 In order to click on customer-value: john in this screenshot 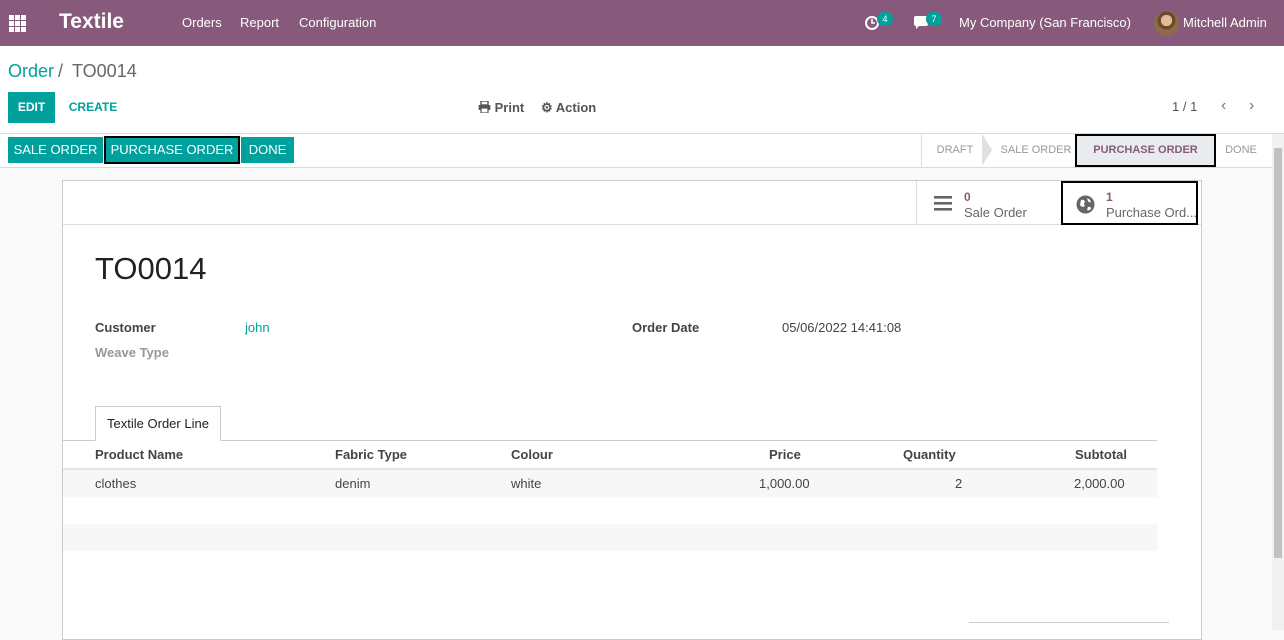, I will do `click(257, 327)`.